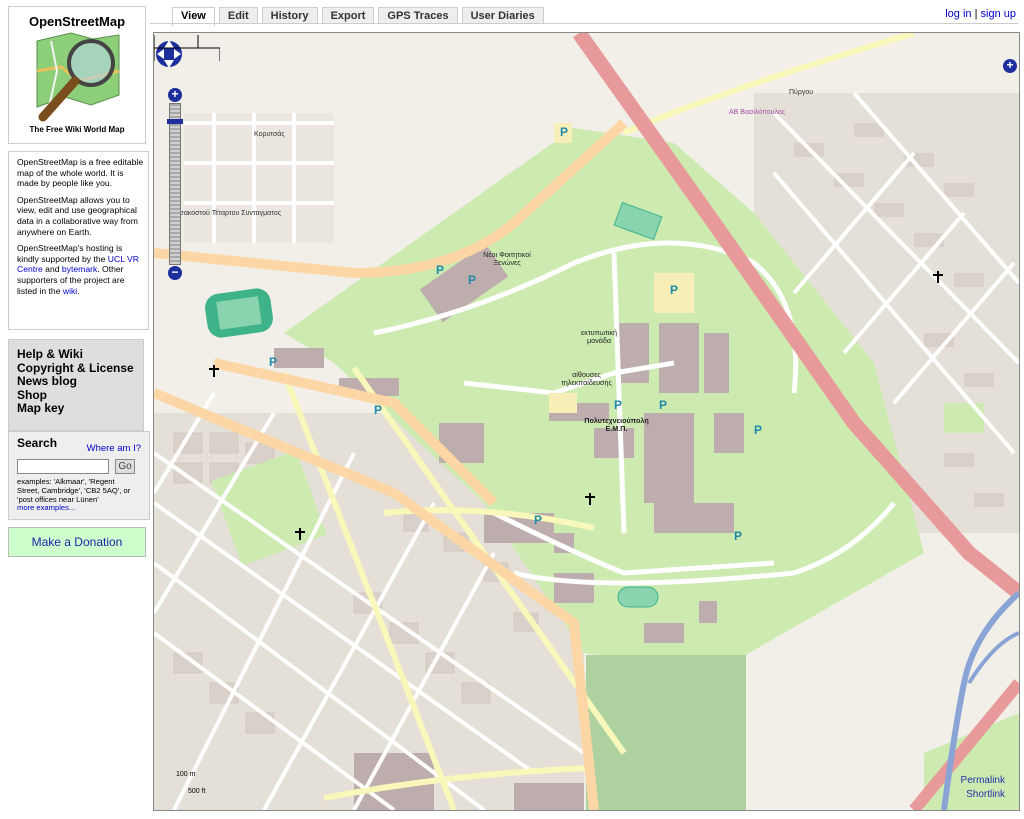 The height and width of the screenshot is (819, 1024). What do you see at coordinates (502, 15) in the screenshot?
I see `tab-user-diaries: User Diaries` at bounding box center [502, 15].